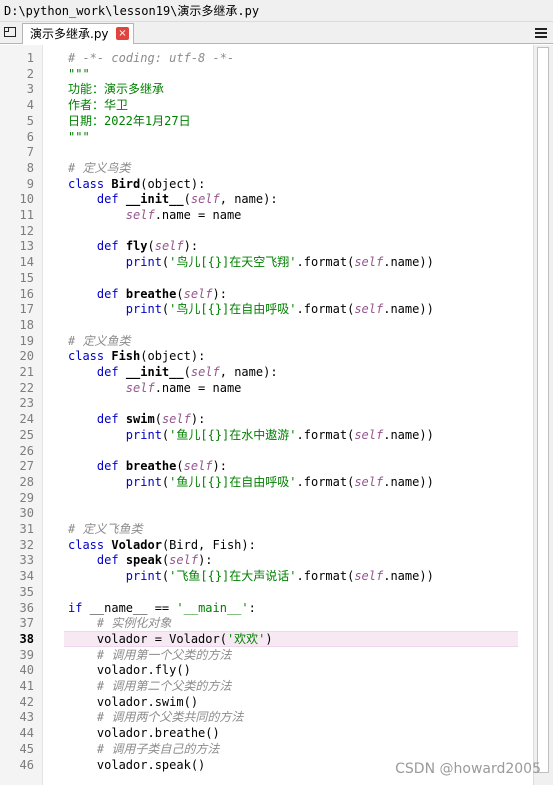 Image resolution: width=553 pixels, height=785 pixels. I want to click on line-number: 23, so click(26, 403).